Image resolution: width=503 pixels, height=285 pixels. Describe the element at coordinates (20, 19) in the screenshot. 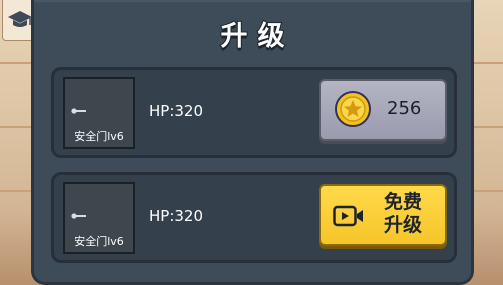

I see `graduation-cap-icon` at that location.